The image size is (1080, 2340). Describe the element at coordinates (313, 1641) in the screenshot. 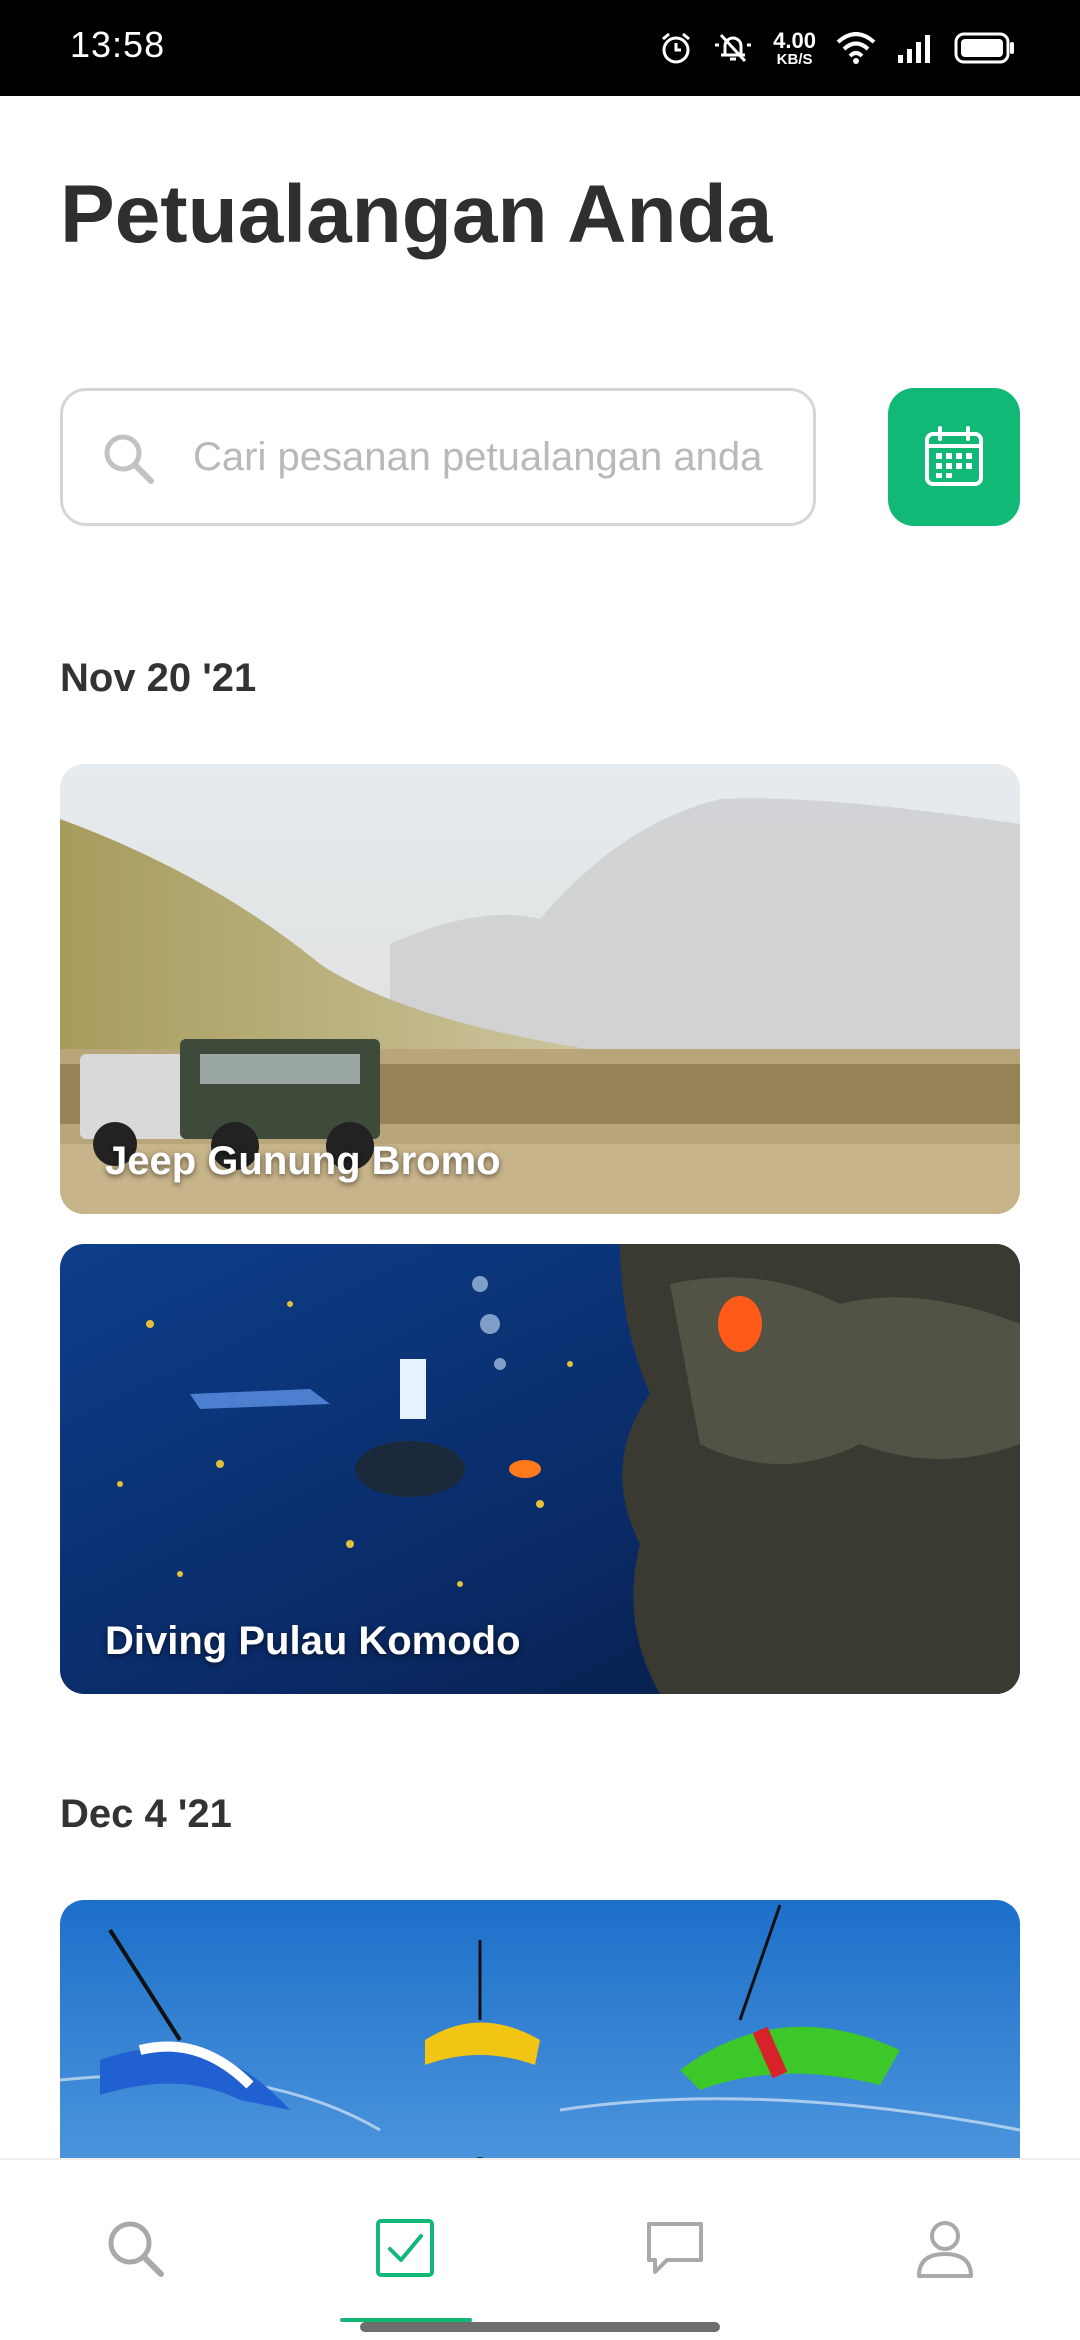

I see `card-title: Diving Pulau Komodo` at that location.